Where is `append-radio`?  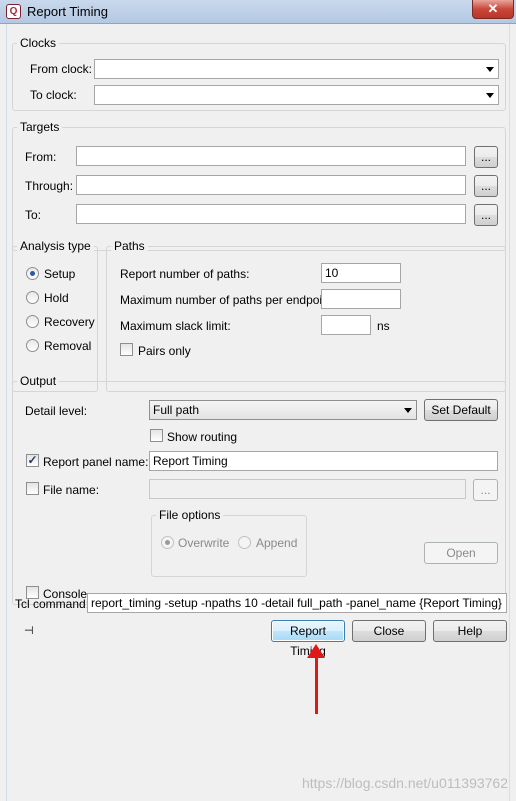 append-radio is located at coordinates (244, 542).